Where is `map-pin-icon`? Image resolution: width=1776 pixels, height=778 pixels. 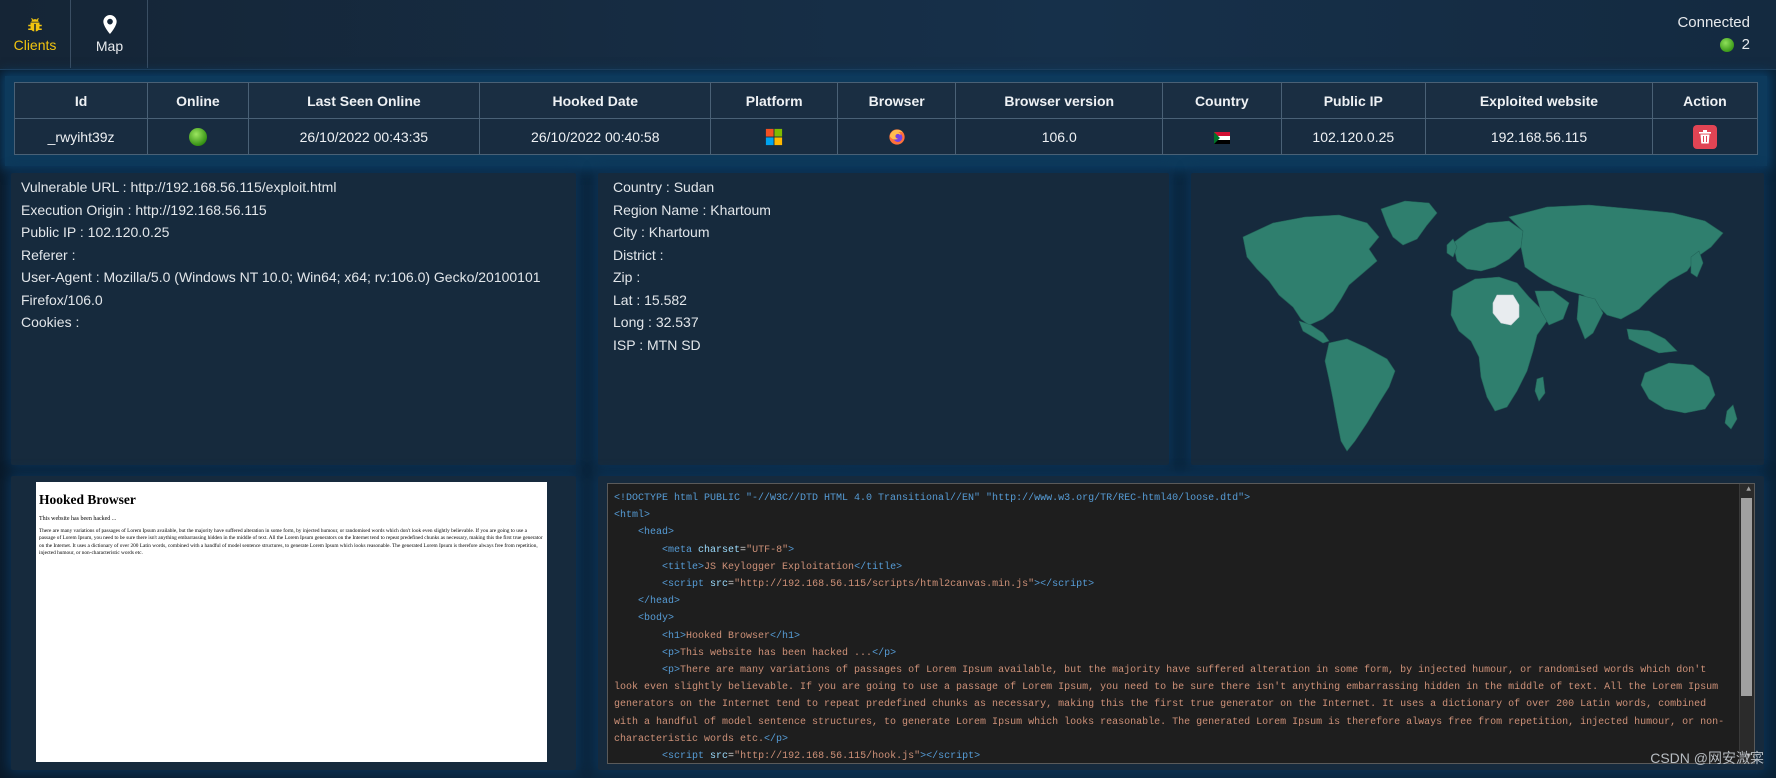 map-pin-icon is located at coordinates (109, 24).